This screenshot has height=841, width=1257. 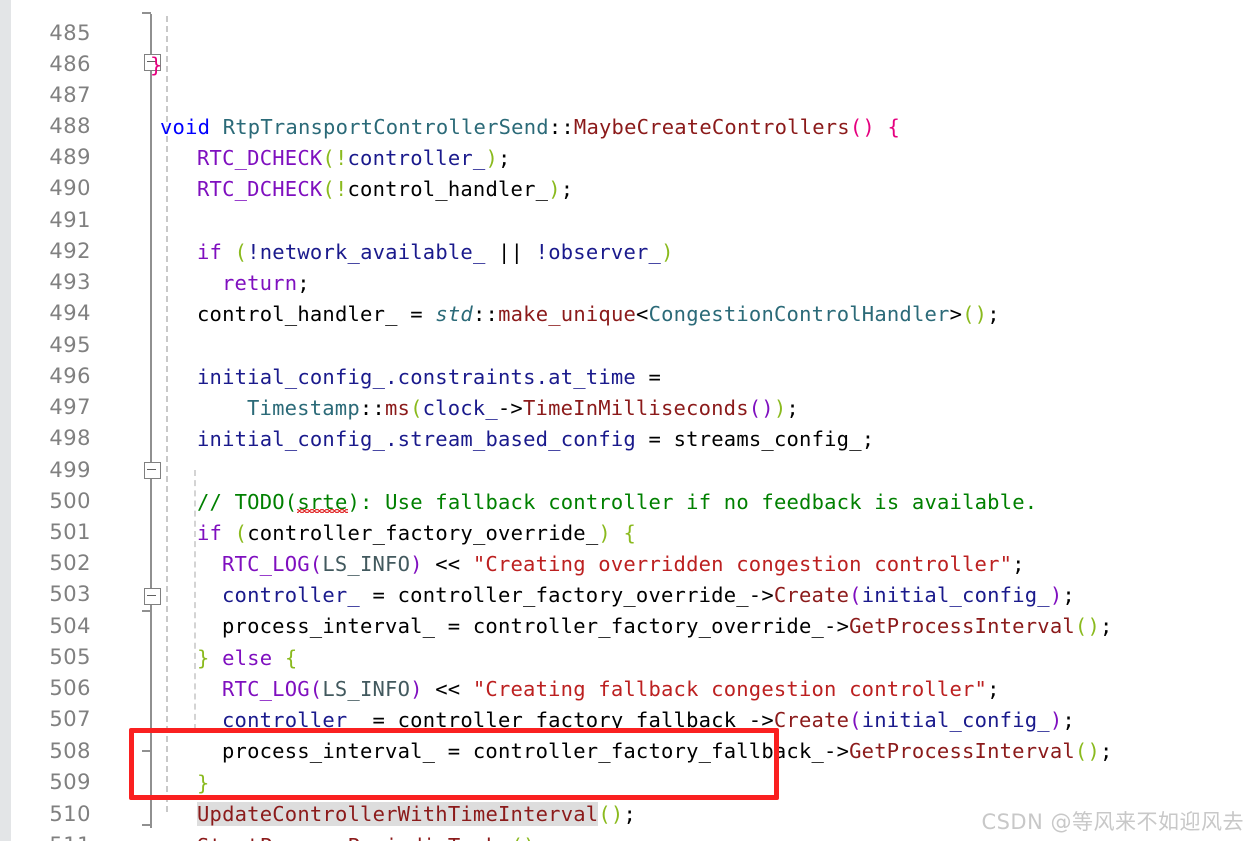 What do you see at coordinates (1112, 822) in the screenshot?
I see `watermark-text: CSDN @等风来不如迎风去` at bounding box center [1112, 822].